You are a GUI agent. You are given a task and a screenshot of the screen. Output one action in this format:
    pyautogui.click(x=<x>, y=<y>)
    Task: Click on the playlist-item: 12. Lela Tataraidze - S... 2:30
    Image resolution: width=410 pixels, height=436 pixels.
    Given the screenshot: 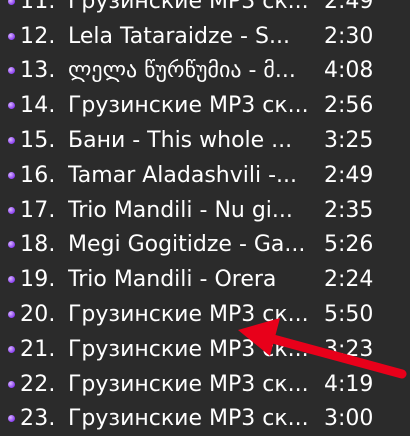 What is the action you would take?
    pyautogui.click(x=205, y=36)
    